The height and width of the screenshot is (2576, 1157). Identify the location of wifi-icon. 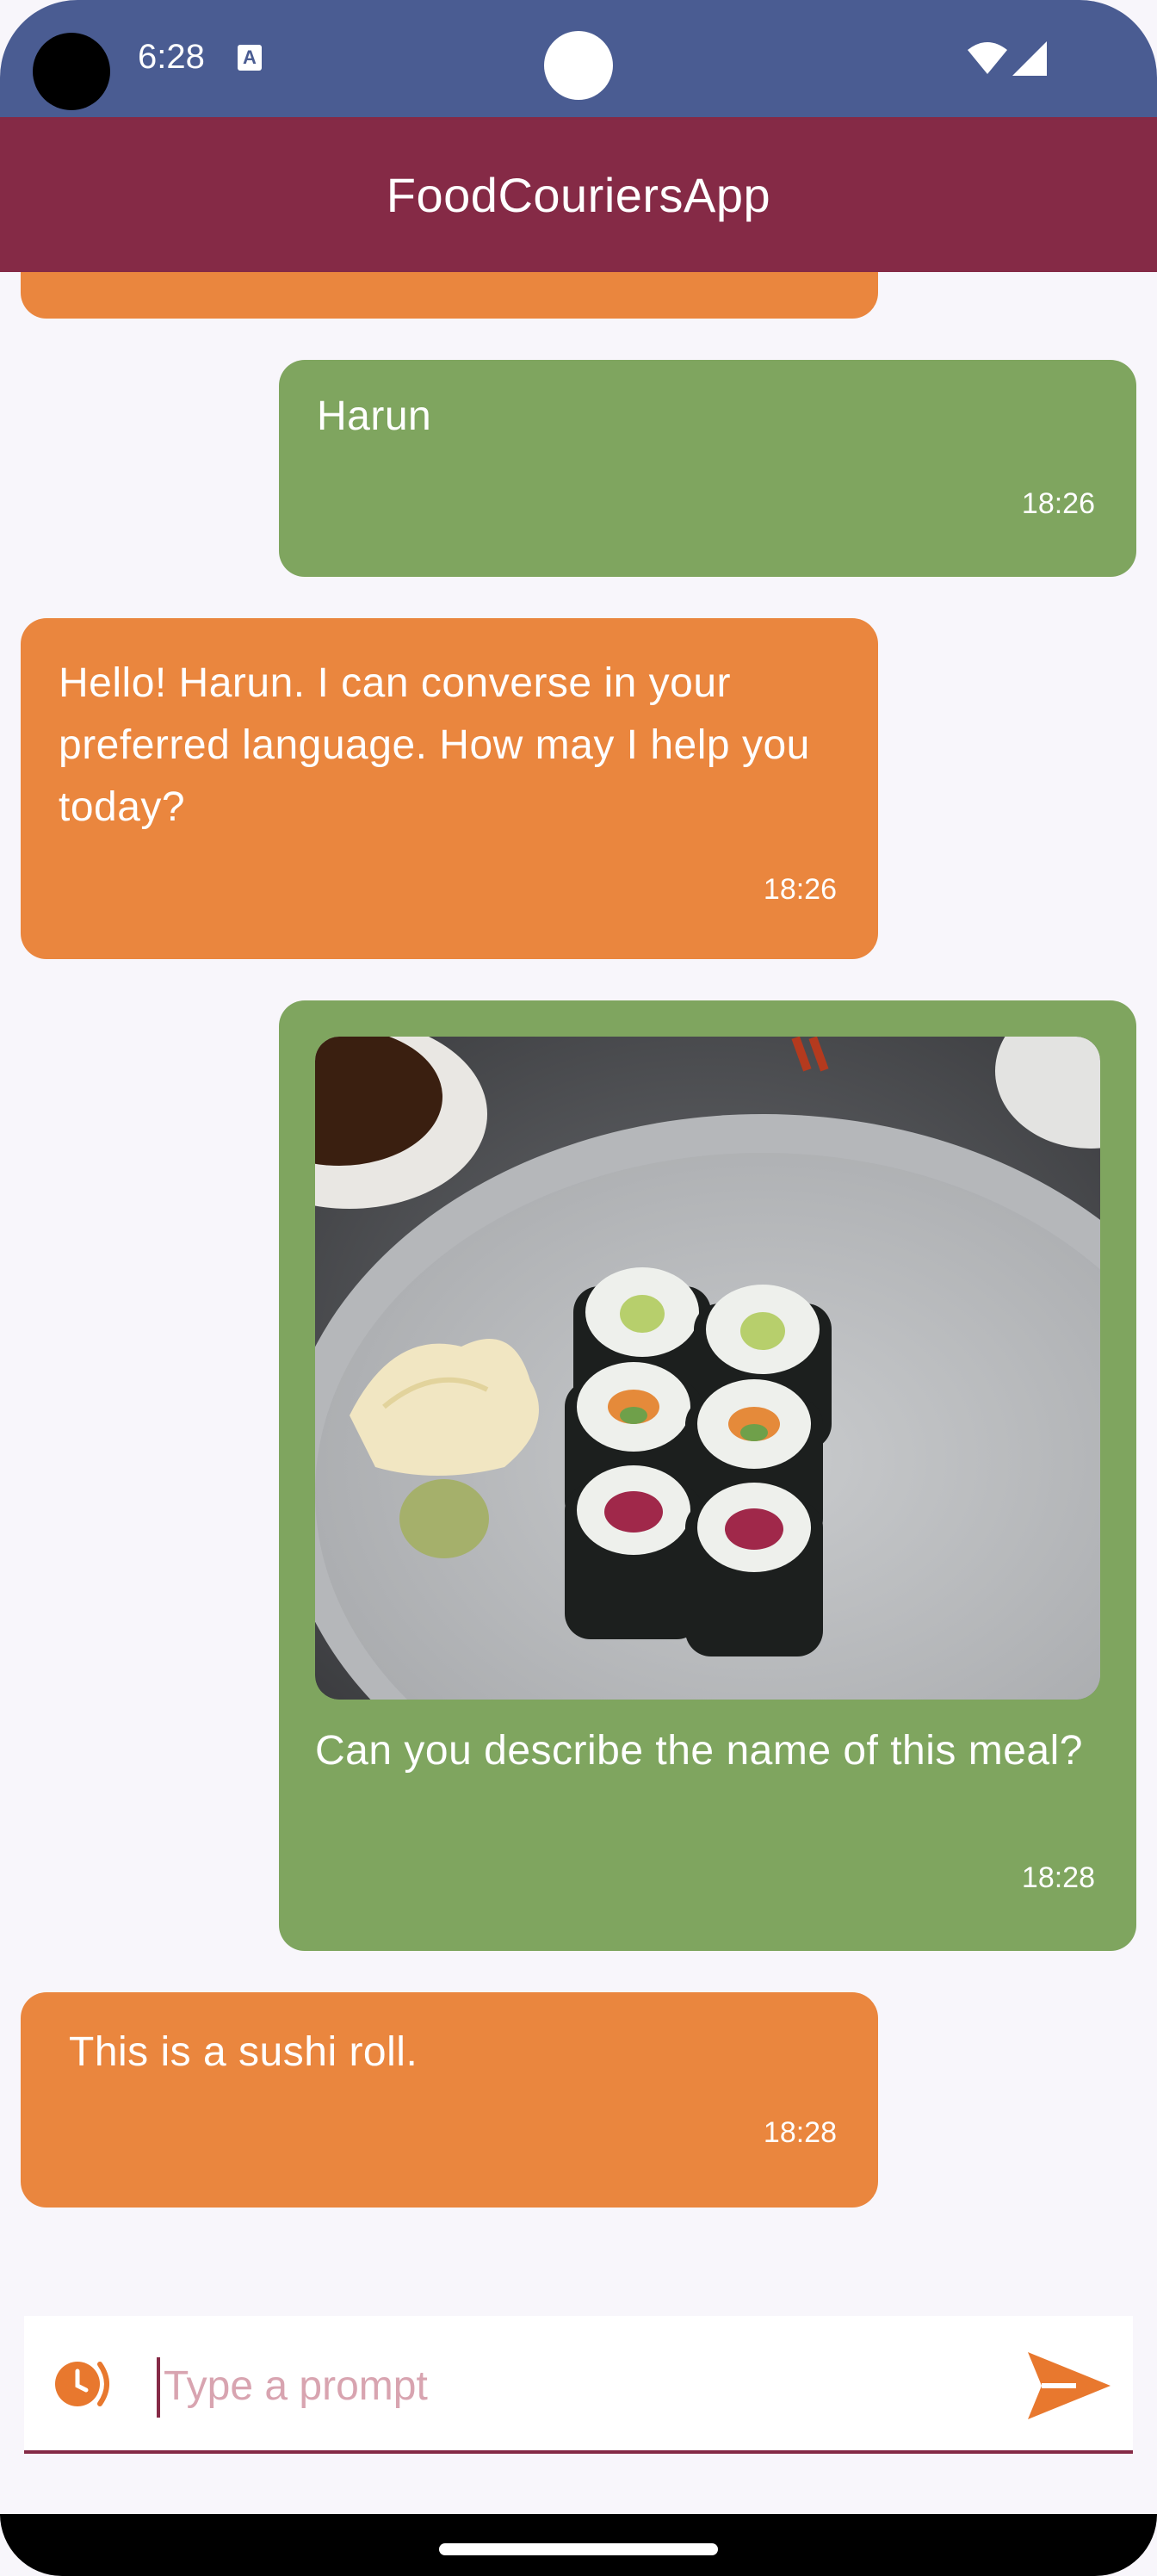
(988, 58).